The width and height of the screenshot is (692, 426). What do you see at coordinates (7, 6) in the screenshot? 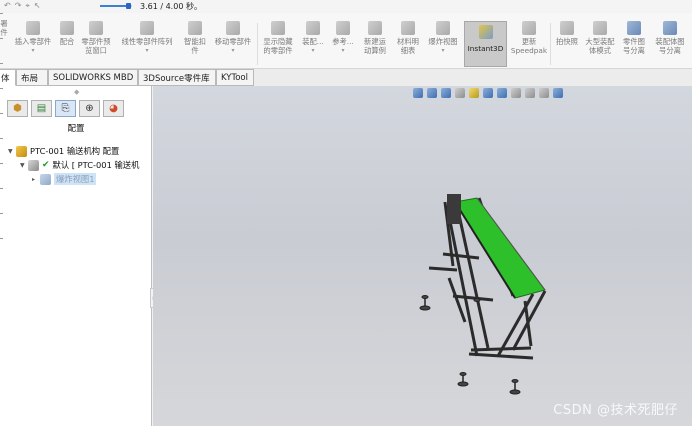
I see `undo-icon: ↶` at bounding box center [7, 6].